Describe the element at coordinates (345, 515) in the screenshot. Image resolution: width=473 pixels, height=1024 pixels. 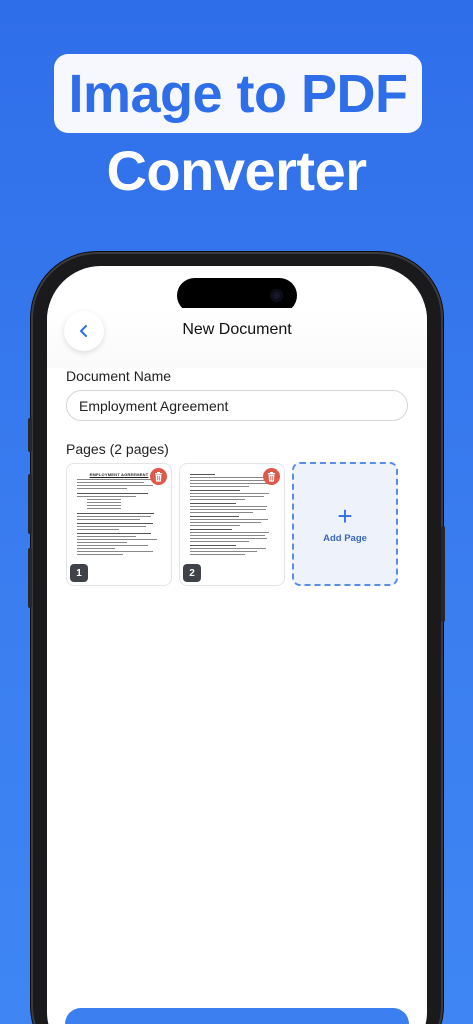
I see `plus-icon: +` at that location.